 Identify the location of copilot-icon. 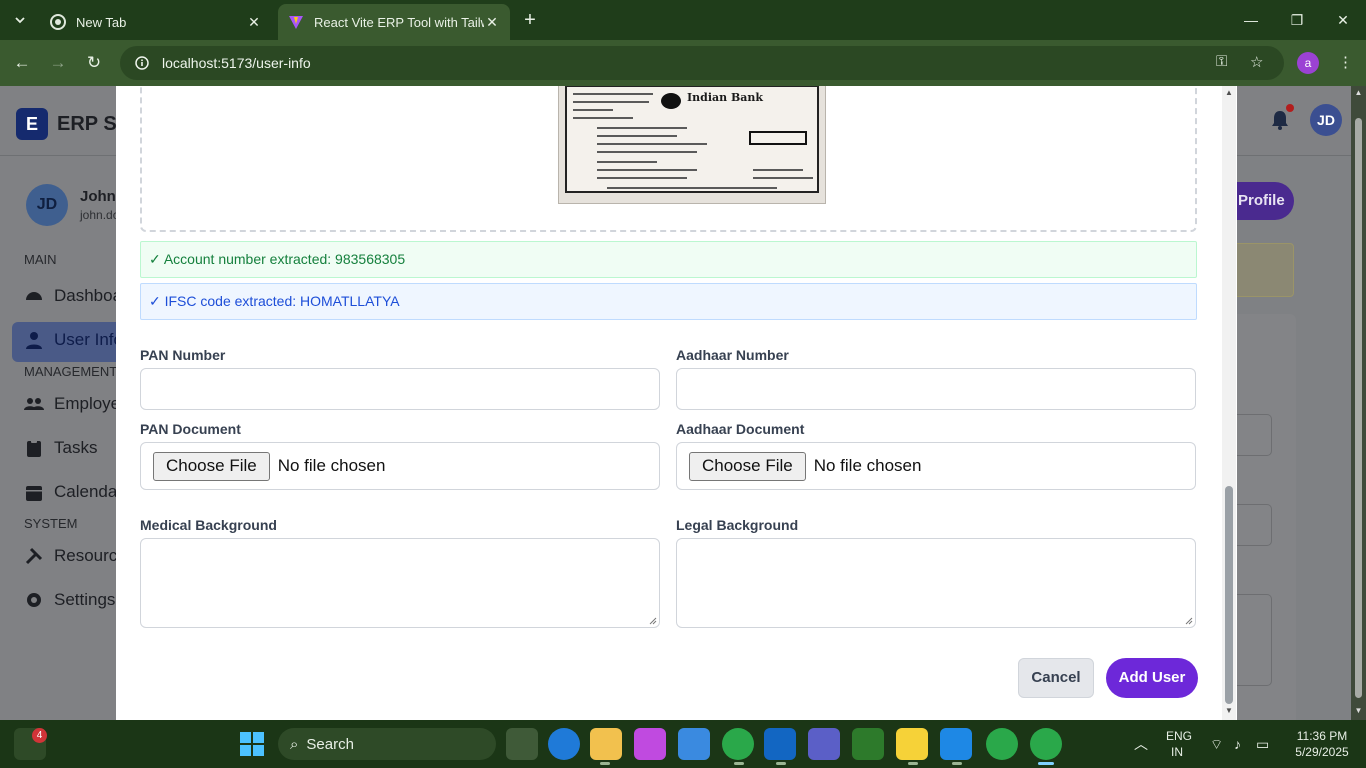
(650, 744).